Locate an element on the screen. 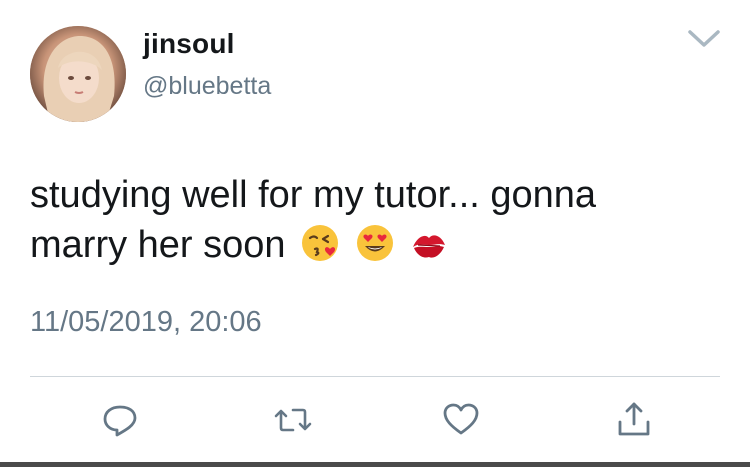  user-handle: @bluebetta is located at coordinates (207, 86).